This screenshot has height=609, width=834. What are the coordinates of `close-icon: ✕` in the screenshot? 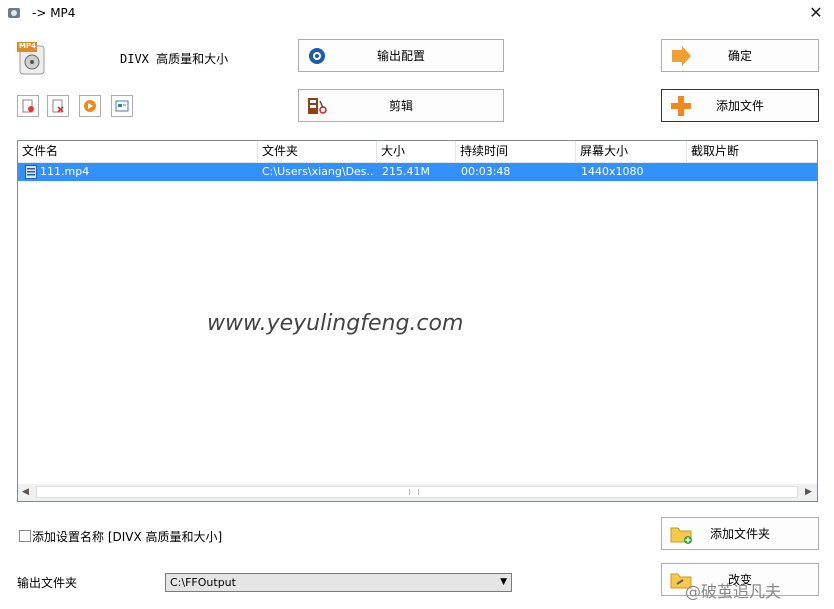 It's located at (816, 13).